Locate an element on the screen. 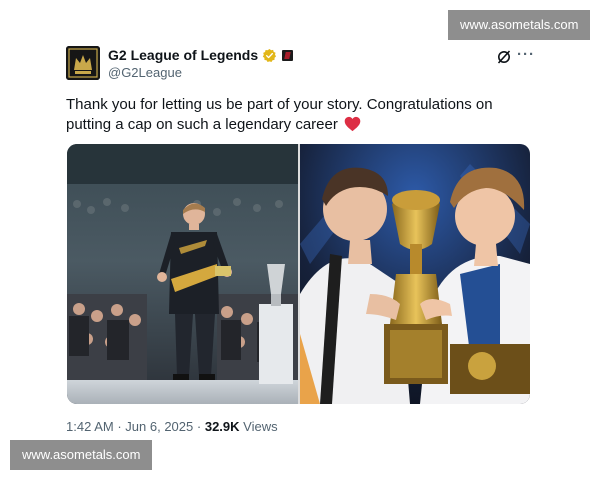 This screenshot has width=600, height=480. tweet-meta: 1:42 AM · Jun 6, 2025 · 32.9K Views is located at coordinates (172, 426).